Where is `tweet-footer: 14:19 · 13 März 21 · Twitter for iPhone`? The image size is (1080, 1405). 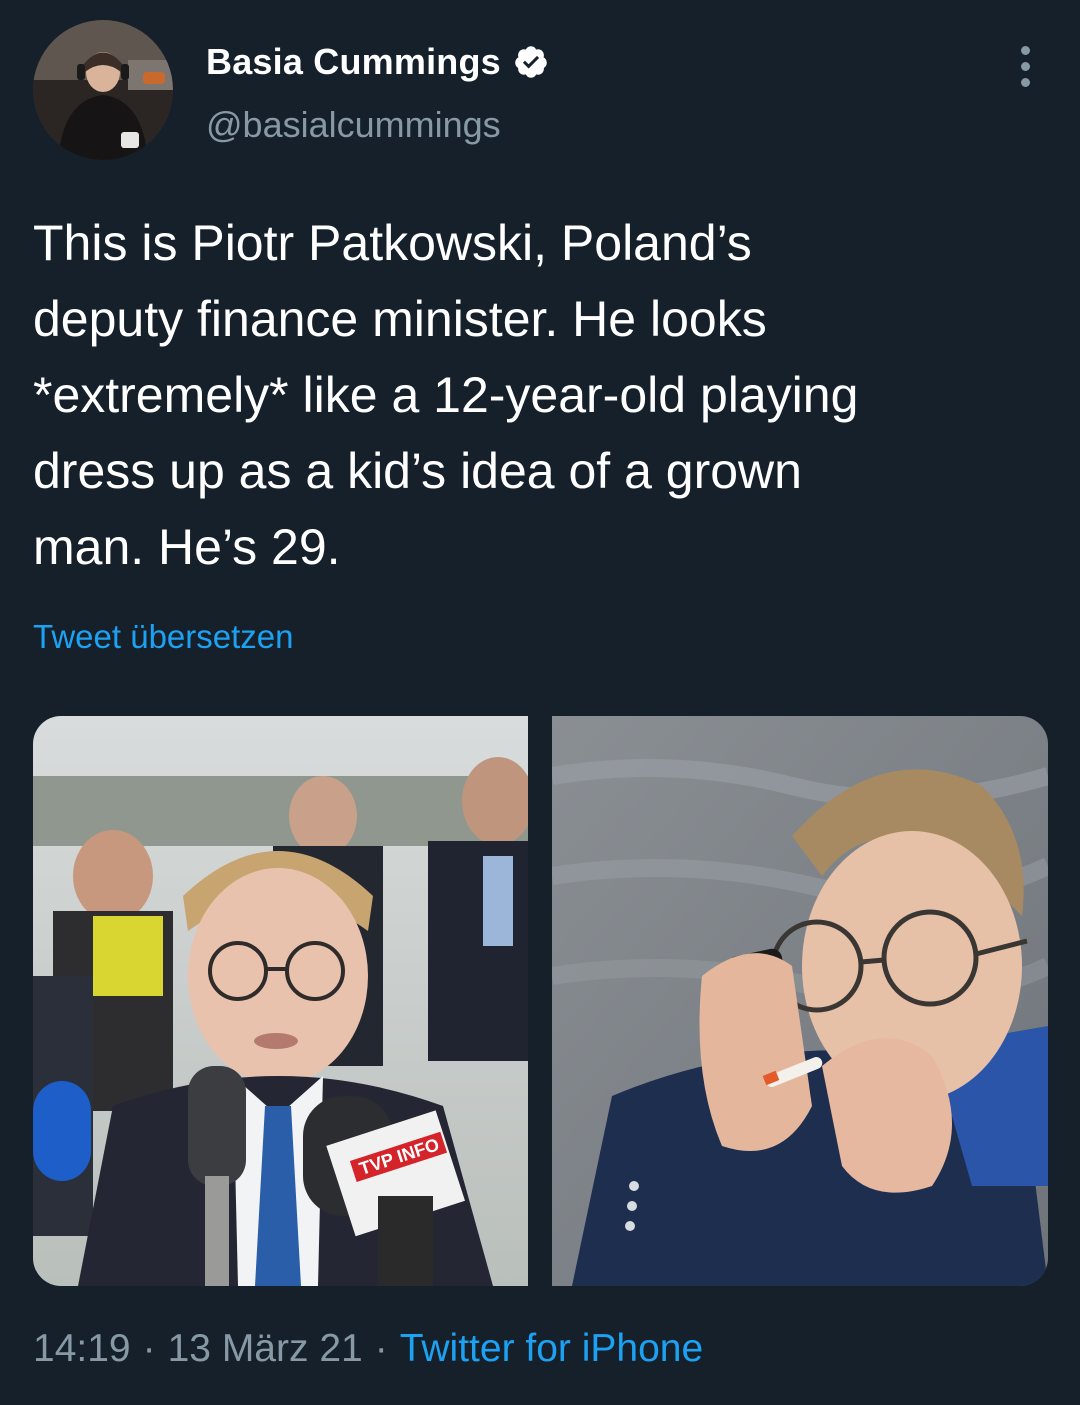
tweet-footer: 14:19 · 13 März 21 · Twitter for iPhone is located at coordinates (368, 1349).